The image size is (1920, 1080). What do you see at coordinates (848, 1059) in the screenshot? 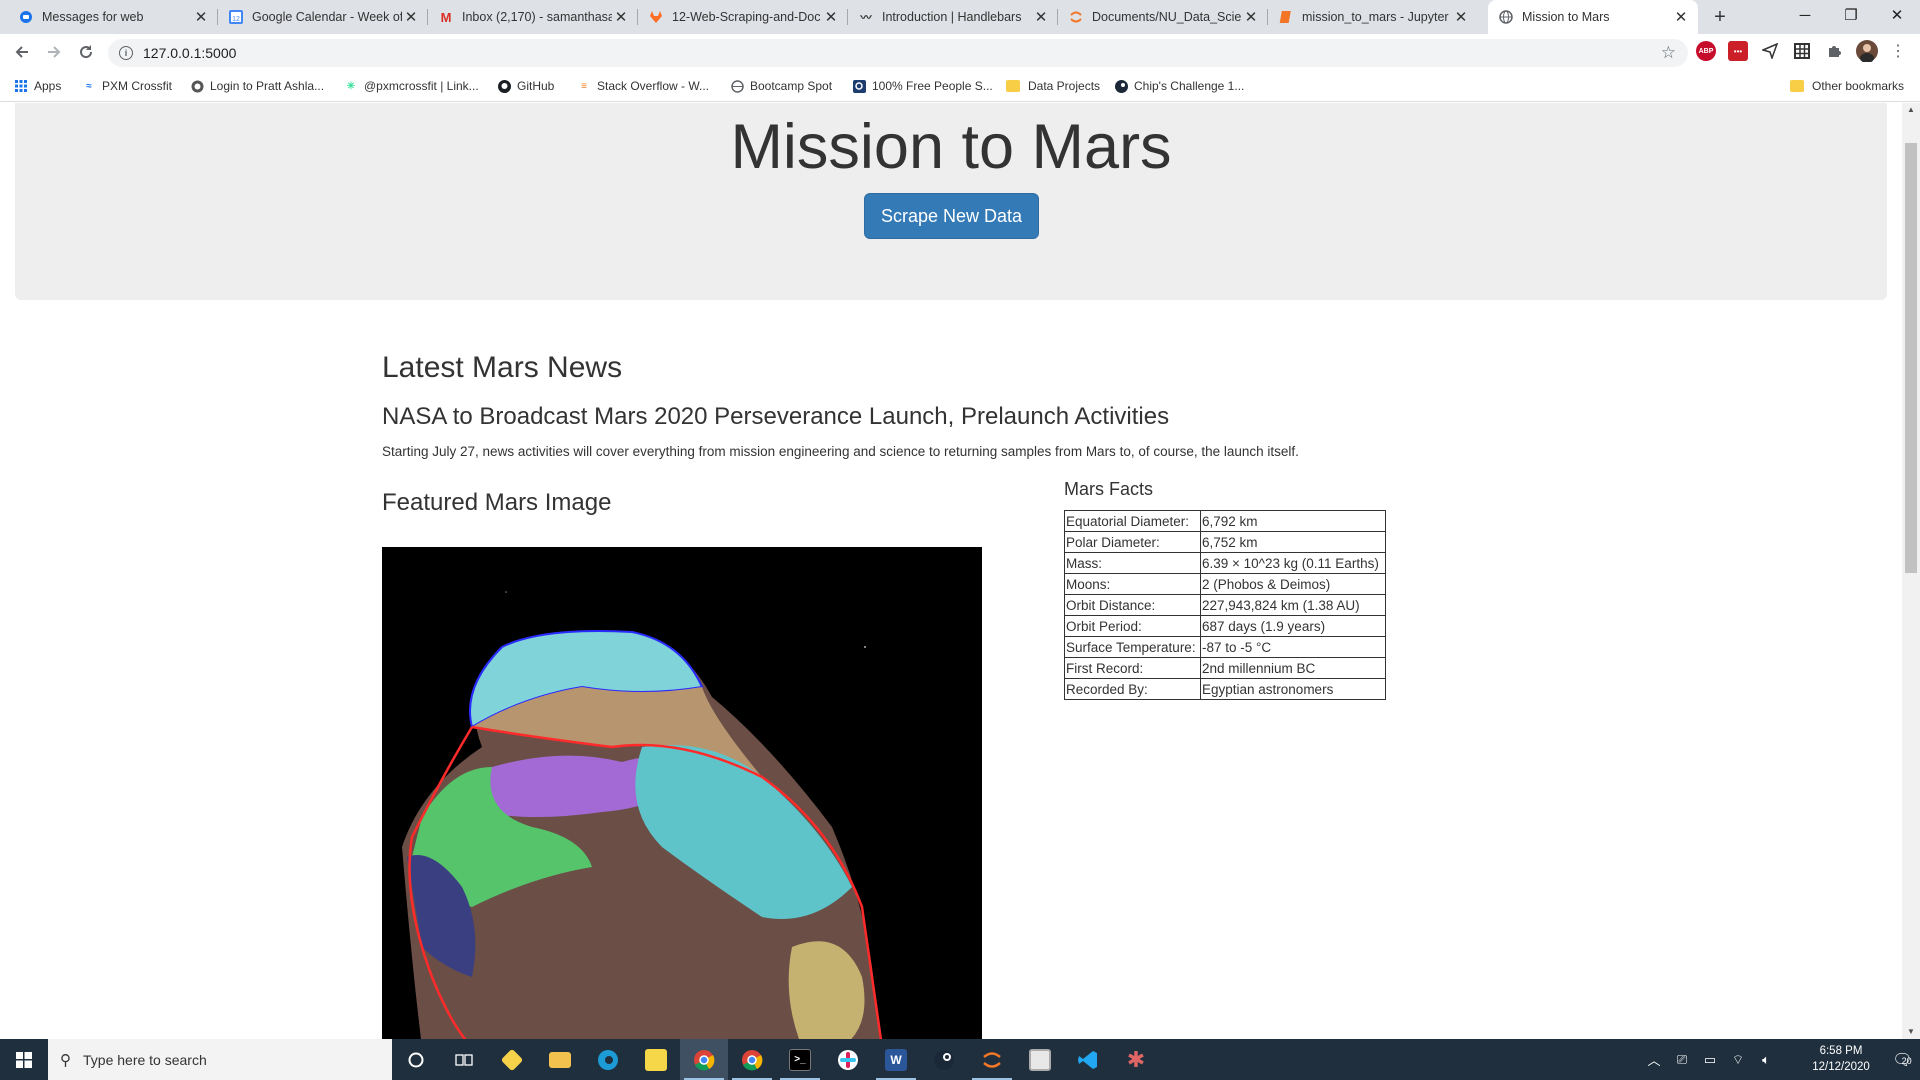
I see `slack-icon` at bounding box center [848, 1059].